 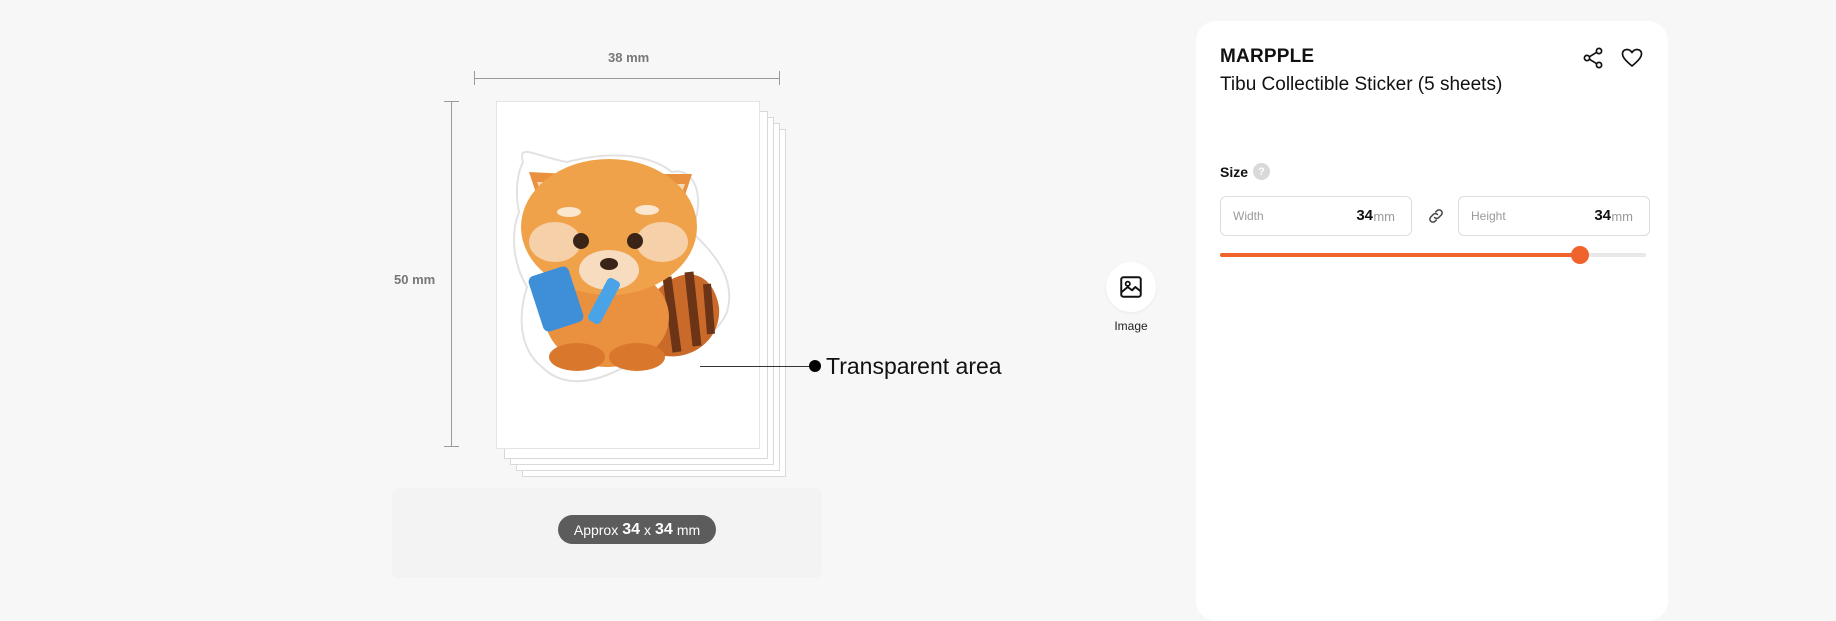 I want to click on transparent-area-label: Transparent area, so click(x=914, y=366).